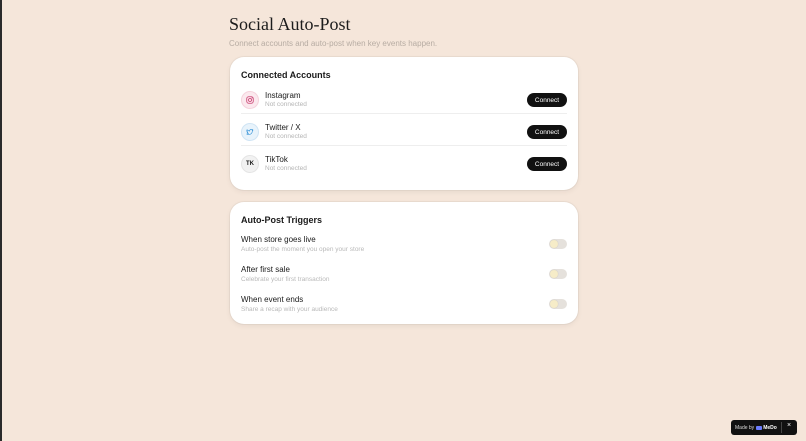 Image resolution: width=806 pixels, height=441 pixels. I want to click on trigger-description: Auto-post the moment you open your store, so click(303, 249).